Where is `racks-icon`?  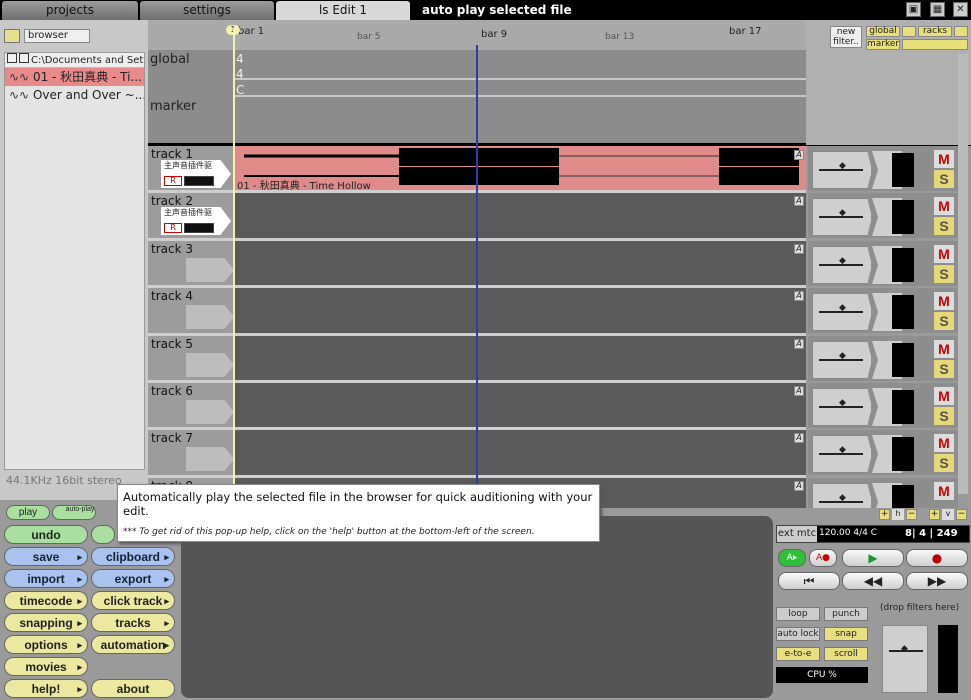 racks-icon is located at coordinates (961, 31).